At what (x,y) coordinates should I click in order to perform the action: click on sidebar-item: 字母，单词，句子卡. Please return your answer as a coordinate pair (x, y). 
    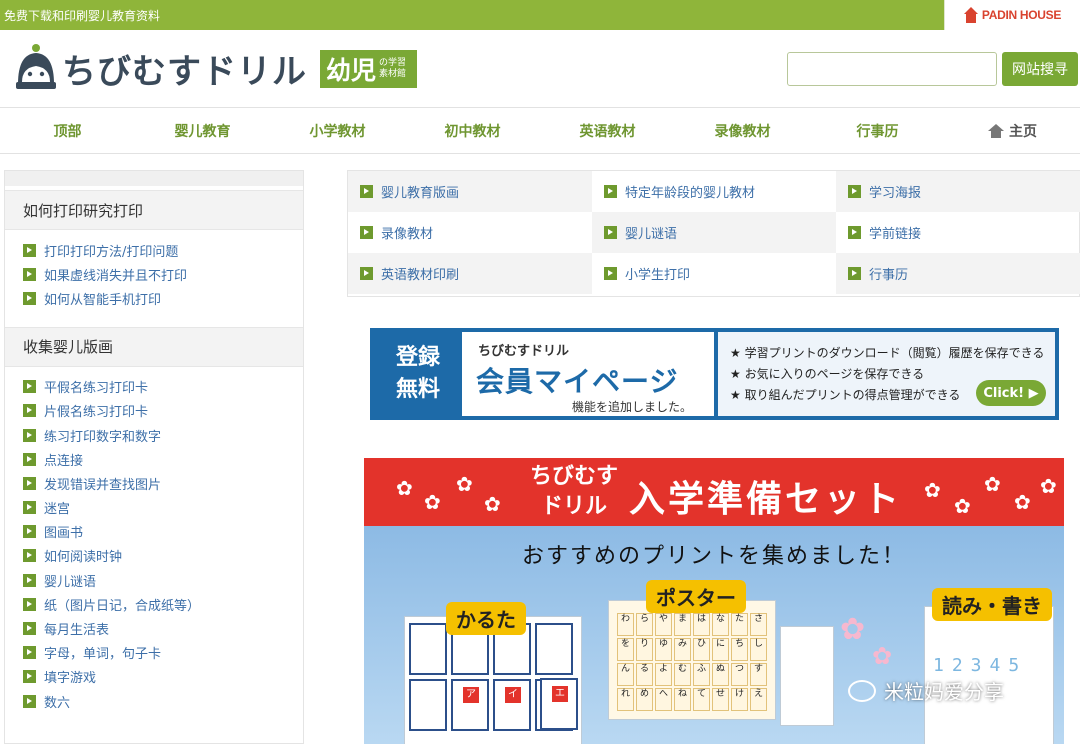
    Looking at the image, I should click on (163, 653).